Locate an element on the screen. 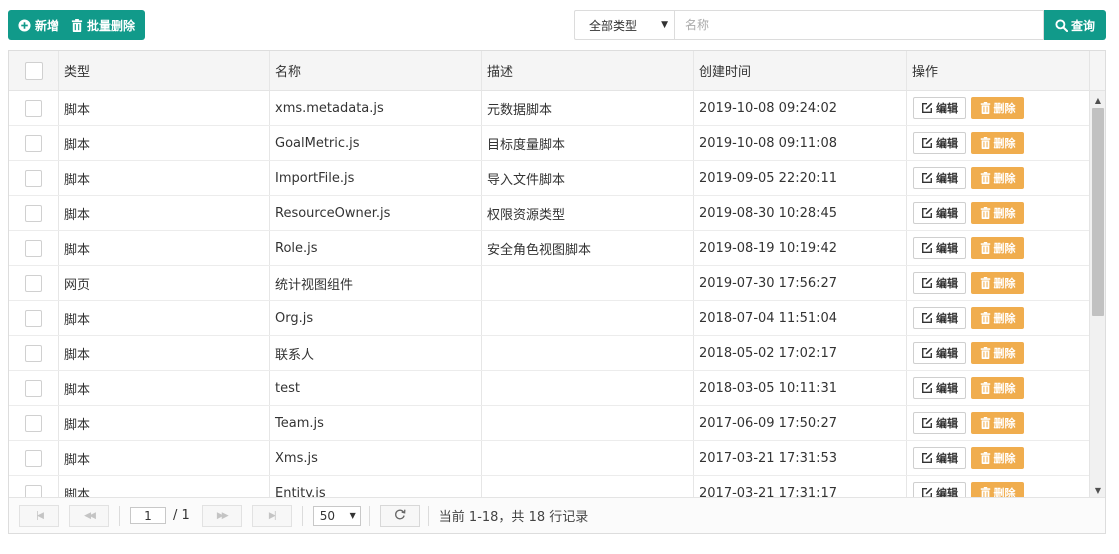 The width and height of the screenshot is (1119, 554). column-header-created-time: 创建时间 is located at coordinates (800, 70).